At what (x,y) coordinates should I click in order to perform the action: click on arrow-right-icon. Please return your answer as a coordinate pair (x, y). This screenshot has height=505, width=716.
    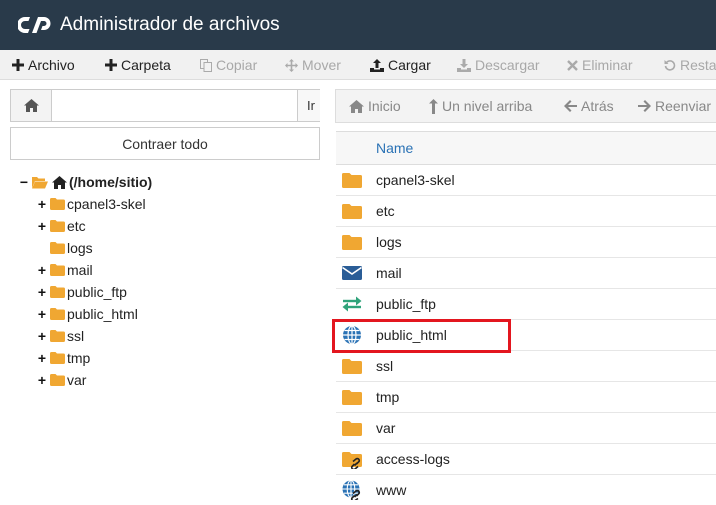
    Looking at the image, I should click on (644, 106).